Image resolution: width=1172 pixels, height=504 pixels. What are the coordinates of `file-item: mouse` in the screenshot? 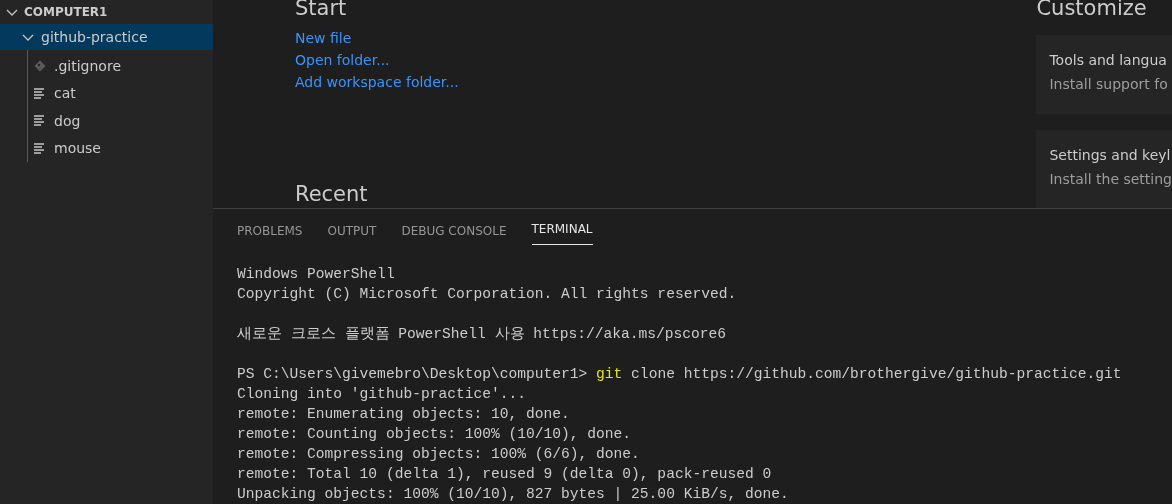 It's located at (120, 148).